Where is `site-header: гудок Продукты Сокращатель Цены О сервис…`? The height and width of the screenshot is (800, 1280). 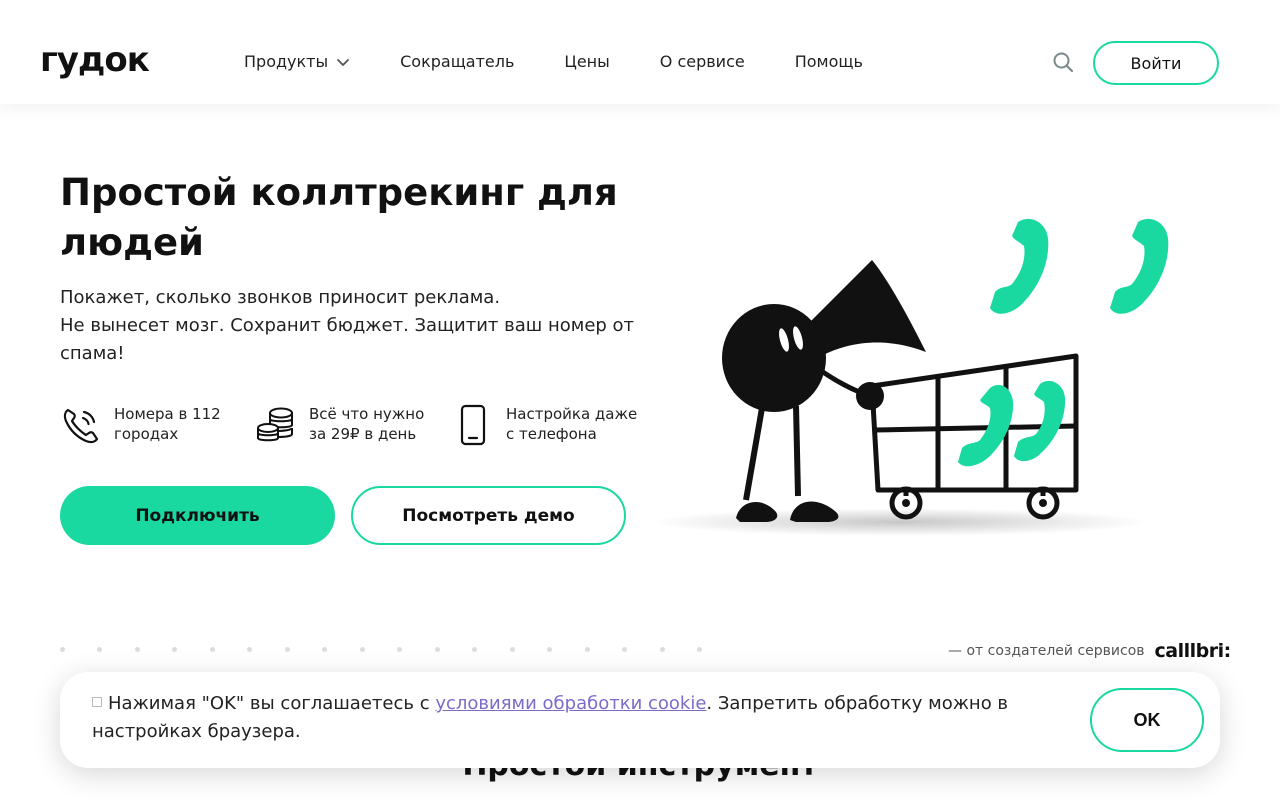 site-header: гудок Продукты Сокращатель Цены О сервис… is located at coordinates (640, 52).